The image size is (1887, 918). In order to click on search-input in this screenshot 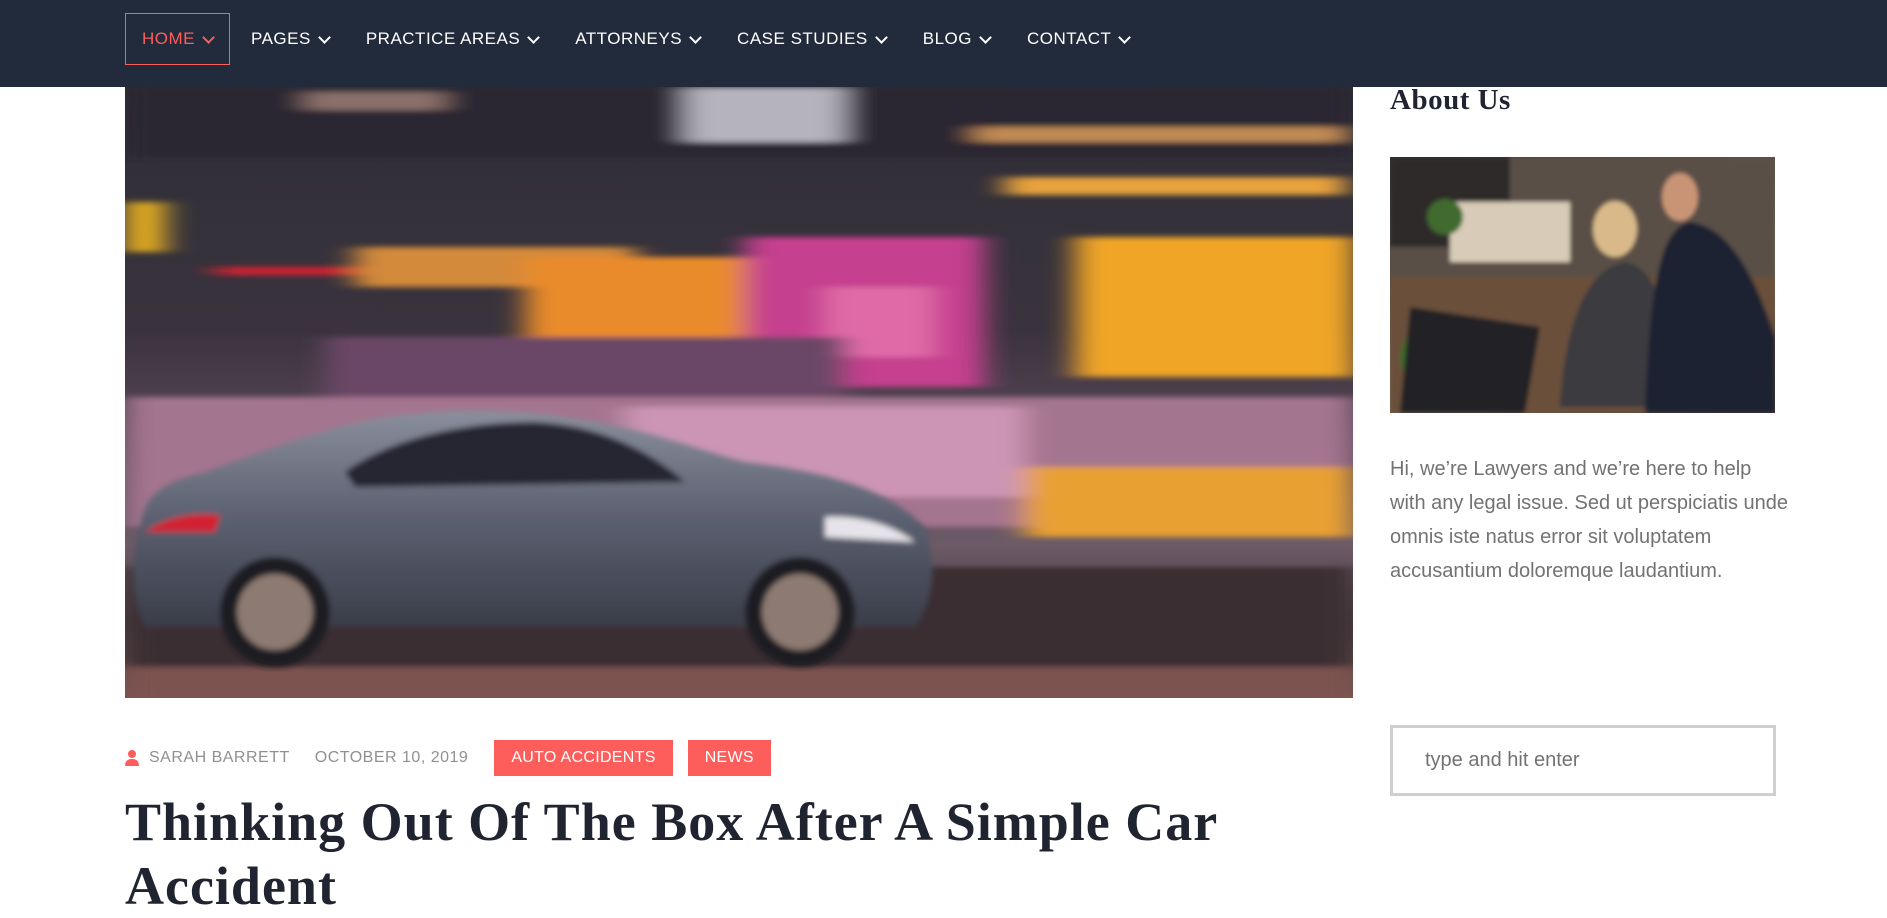, I will do `click(1583, 760)`.